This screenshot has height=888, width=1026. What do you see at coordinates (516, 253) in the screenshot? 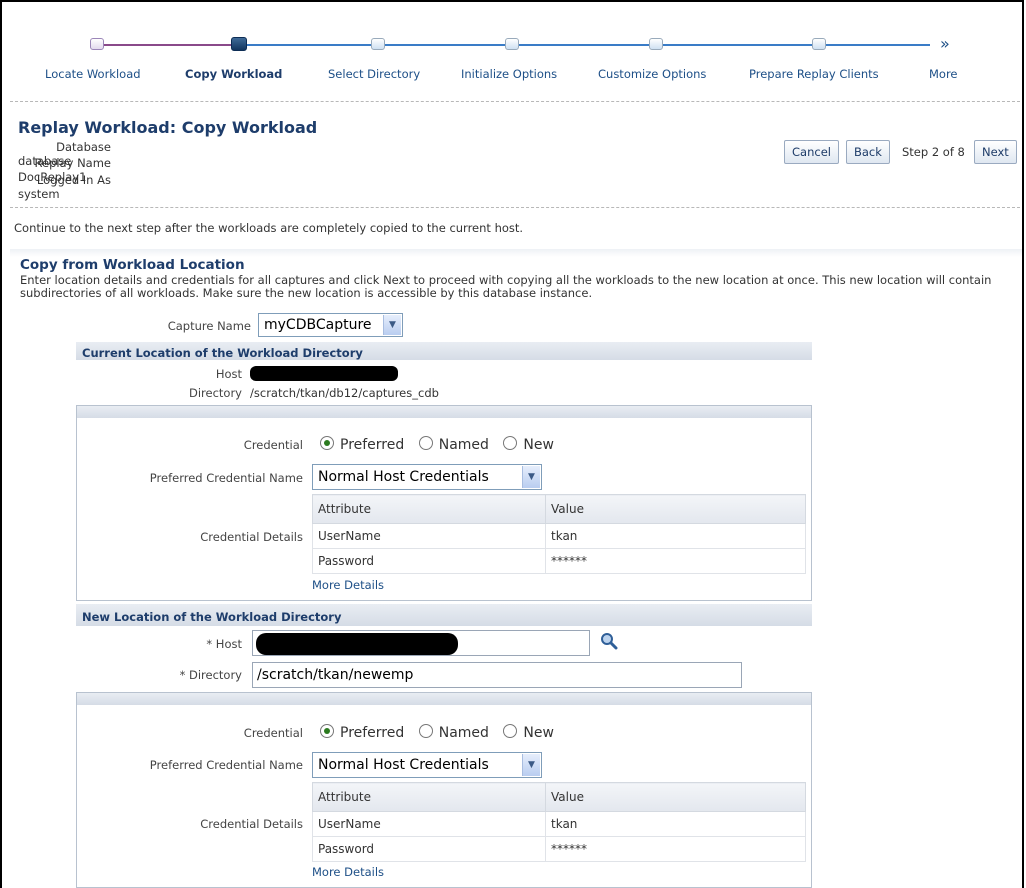
I see `section-band` at bounding box center [516, 253].